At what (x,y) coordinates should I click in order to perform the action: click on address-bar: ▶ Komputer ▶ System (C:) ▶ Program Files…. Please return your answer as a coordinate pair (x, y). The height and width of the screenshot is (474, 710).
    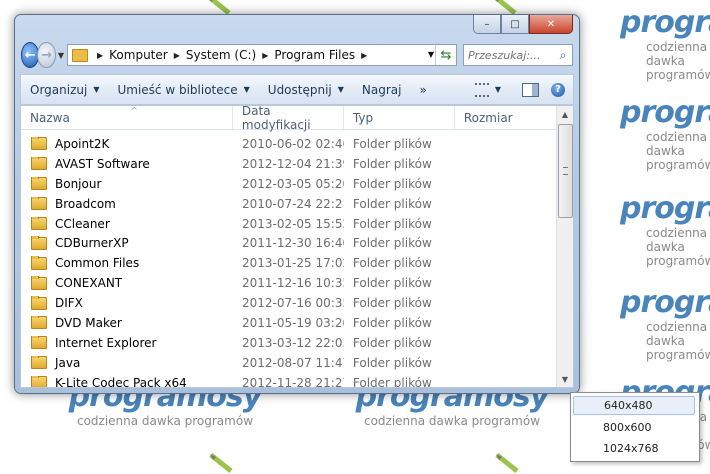
    Looking at the image, I should click on (262, 55).